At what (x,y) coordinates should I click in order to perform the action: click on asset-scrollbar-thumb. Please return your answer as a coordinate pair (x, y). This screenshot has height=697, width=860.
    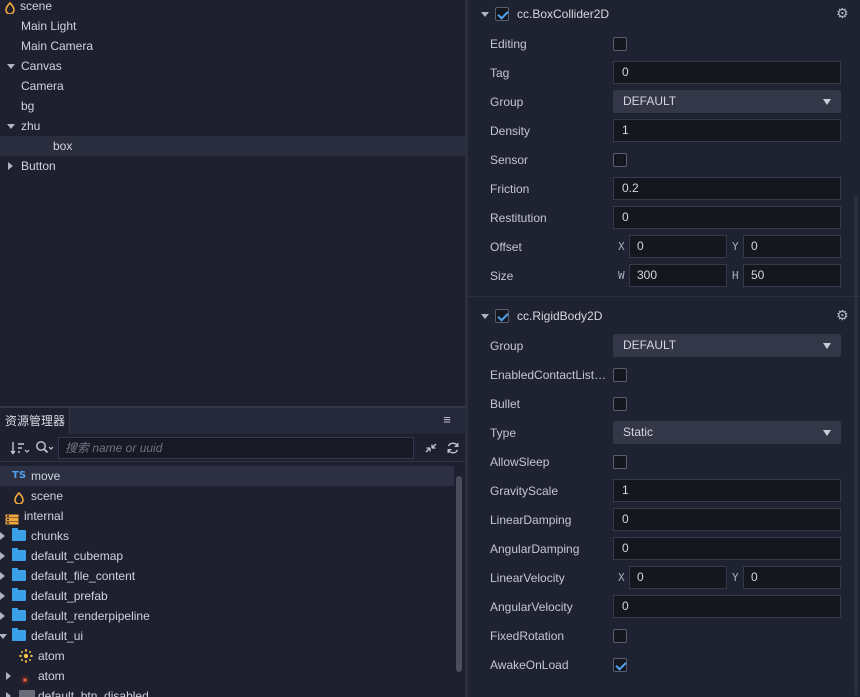
    Looking at the image, I should click on (459, 574).